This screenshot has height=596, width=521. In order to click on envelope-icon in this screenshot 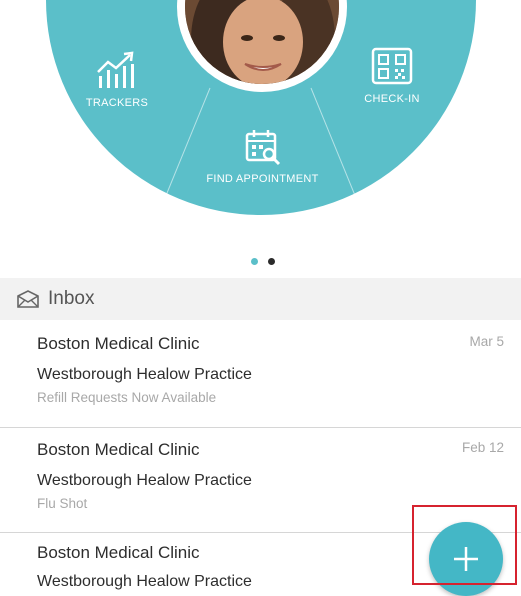, I will do `click(28, 299)`.